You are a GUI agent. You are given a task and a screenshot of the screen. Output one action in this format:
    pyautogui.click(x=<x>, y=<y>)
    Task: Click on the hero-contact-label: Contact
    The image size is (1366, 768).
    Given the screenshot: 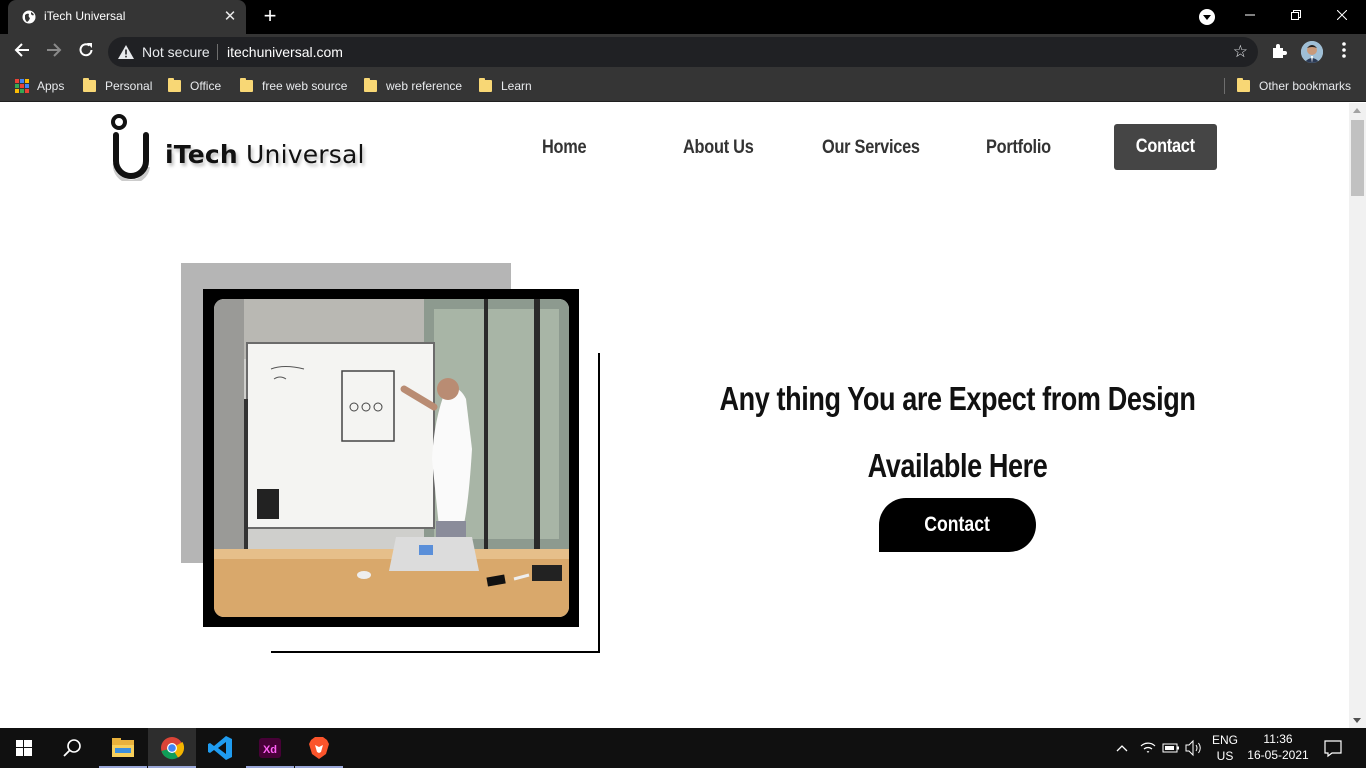 What is the action you would take?
    pyautogui.click(x=957, y=524)
    